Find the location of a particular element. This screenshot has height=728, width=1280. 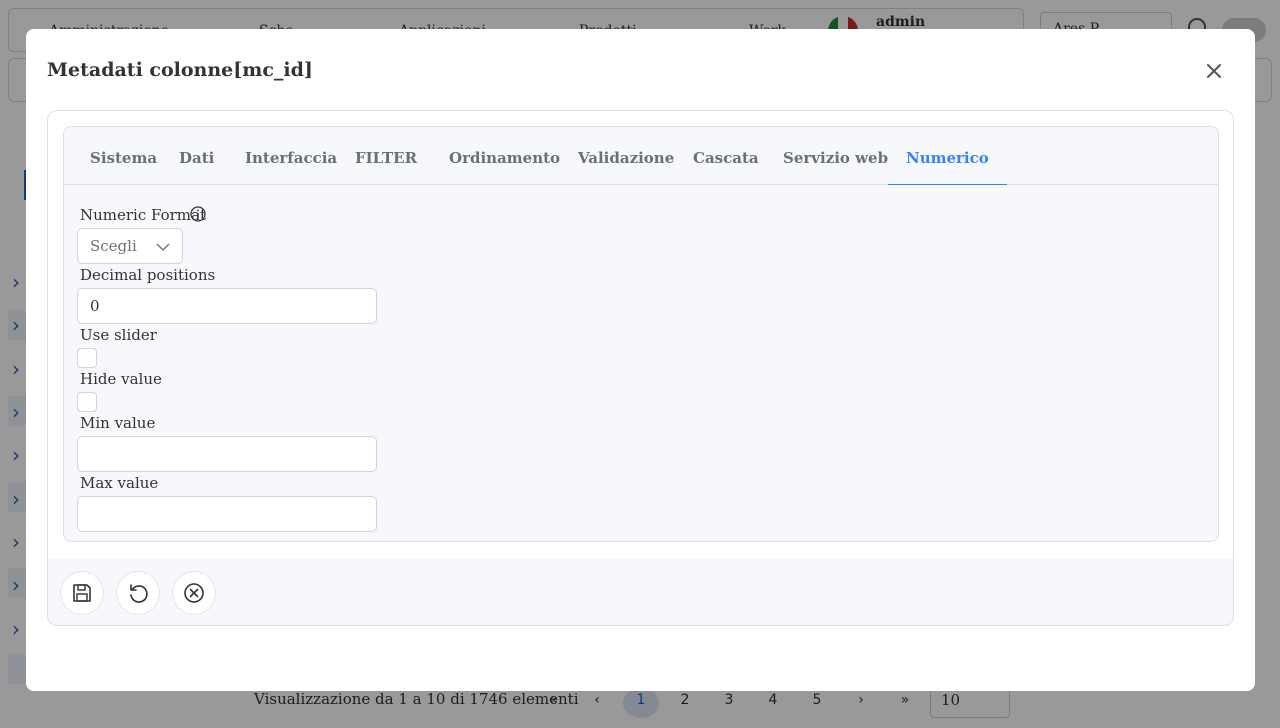

reset-button is located at coordinates (138, 593).